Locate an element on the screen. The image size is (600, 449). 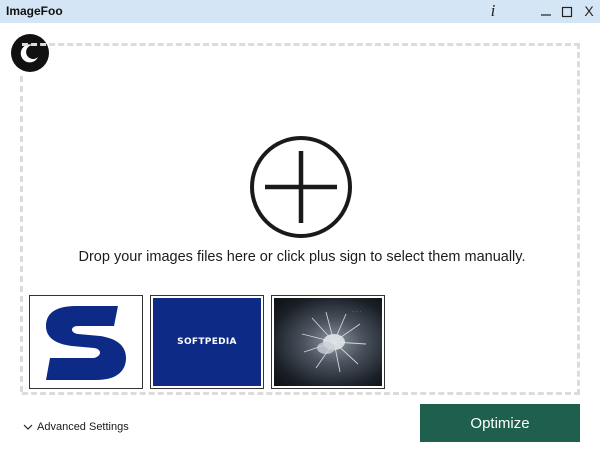
minimize-button is located at coordinates (546, 11).